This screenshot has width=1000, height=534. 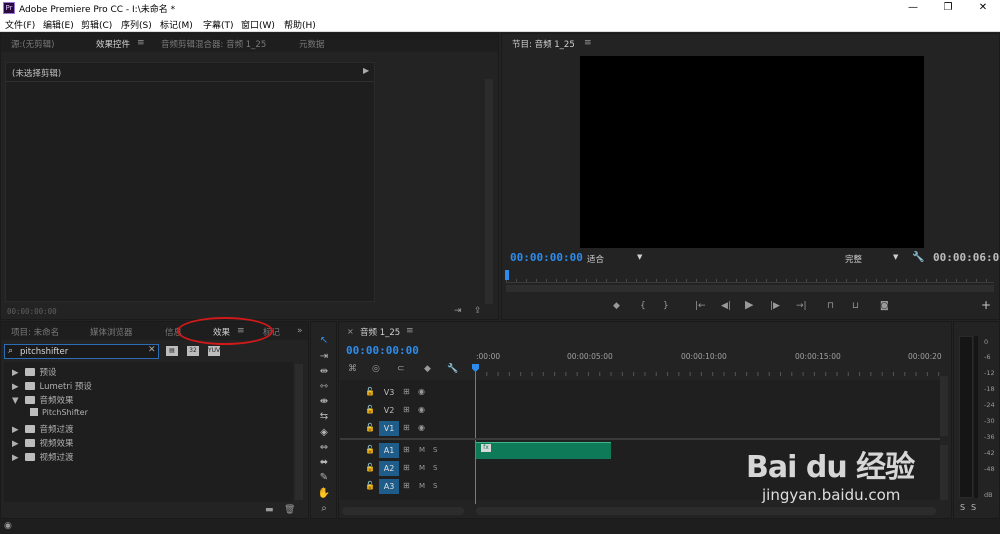 I want to click on tab-source: 源:(无剪辑), so click(x=33, y=44).